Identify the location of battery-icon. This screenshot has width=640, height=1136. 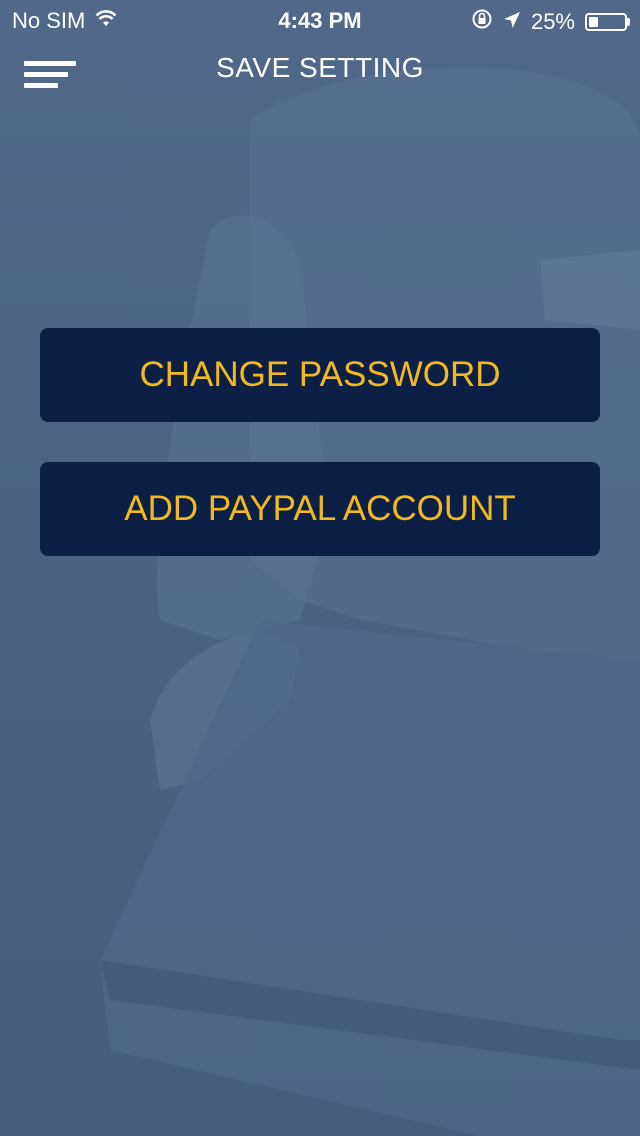
(607, 22).